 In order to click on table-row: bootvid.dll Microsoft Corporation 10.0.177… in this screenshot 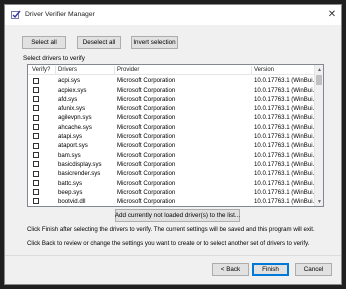, I will do `click(171, 201)`.